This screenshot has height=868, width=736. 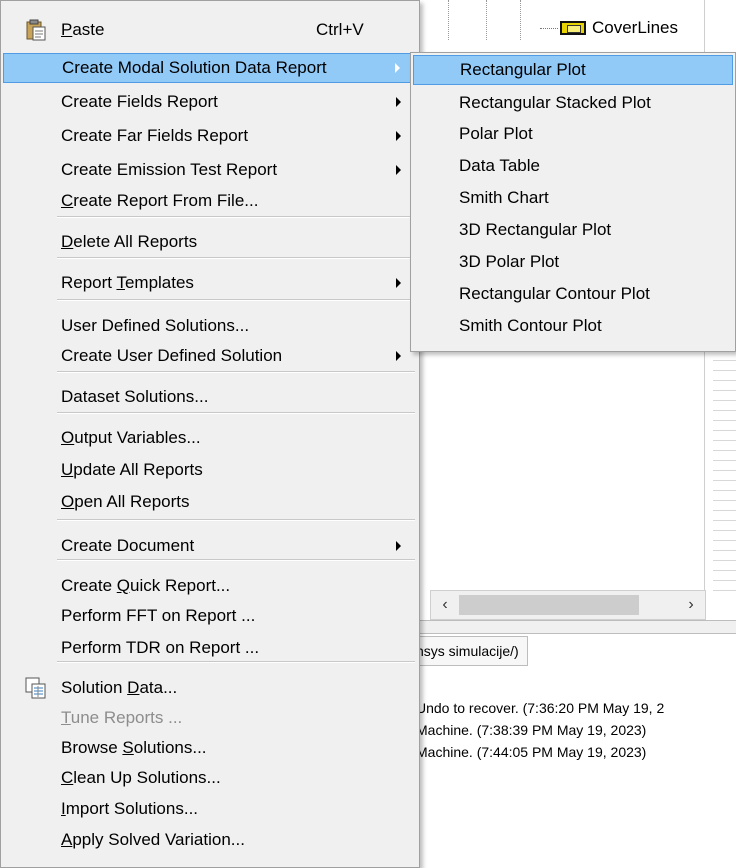 What do you see at coordinates (125, 501) in the screenshot?
I see `menu-item-label: Open All Reports` at bounding box center [125, 501].